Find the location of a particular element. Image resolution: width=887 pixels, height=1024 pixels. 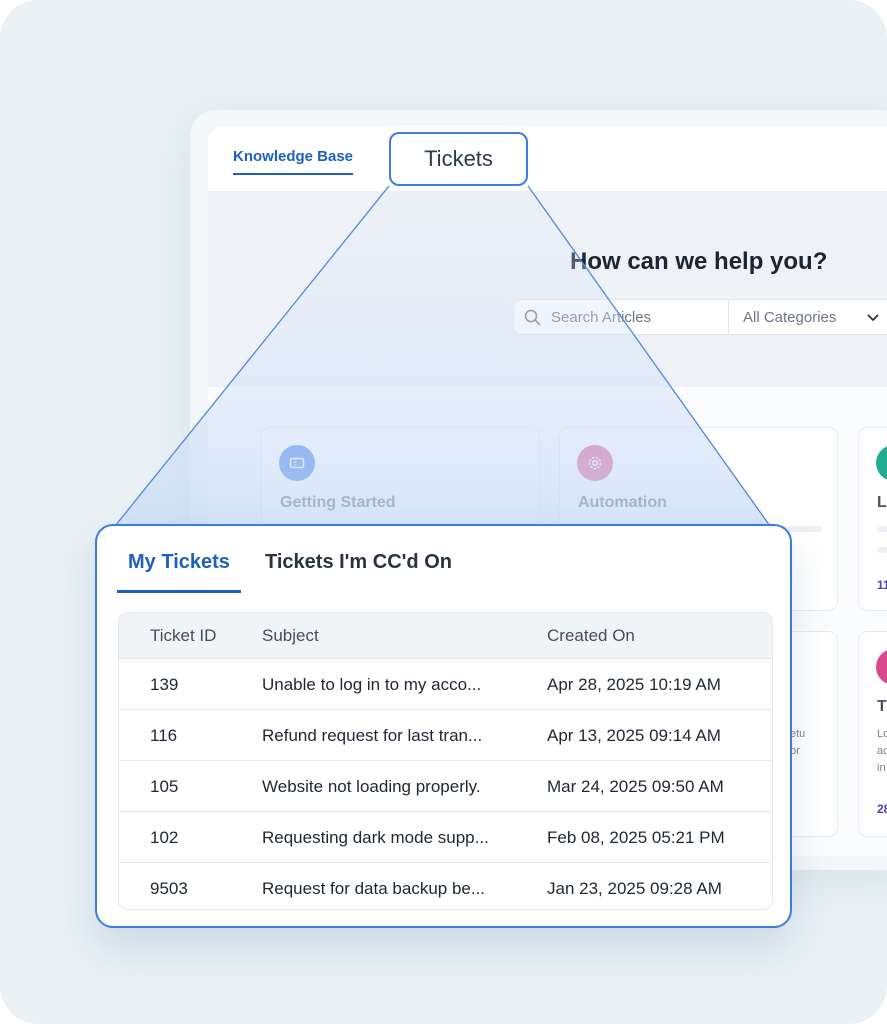

card-title: Automation is located at coordinates (622, 502).